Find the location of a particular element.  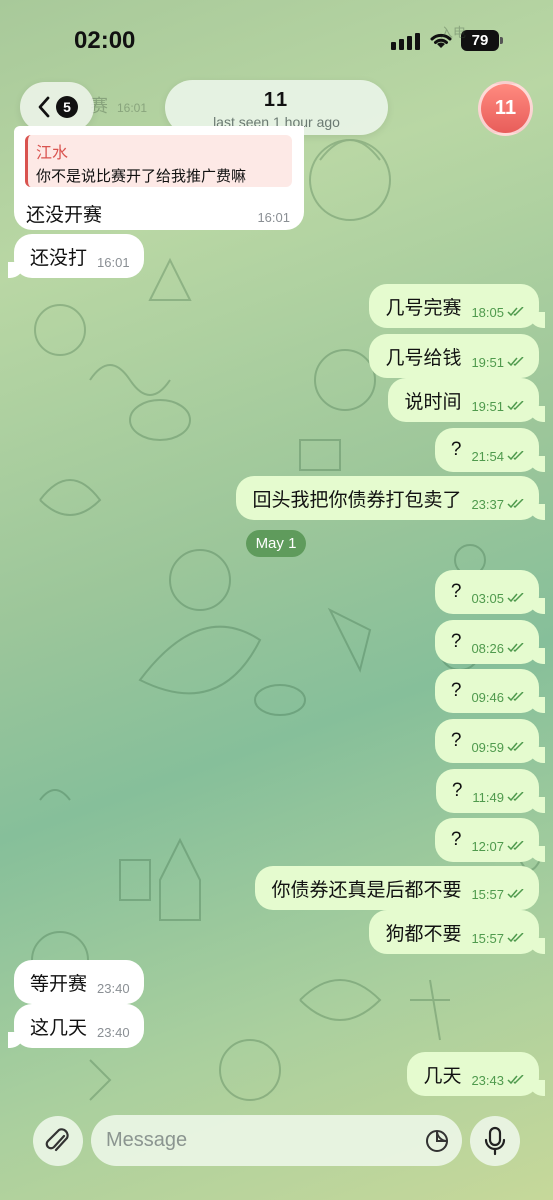

message-incoming: 这几天 23:40 is located at coordinates (76, 1026).